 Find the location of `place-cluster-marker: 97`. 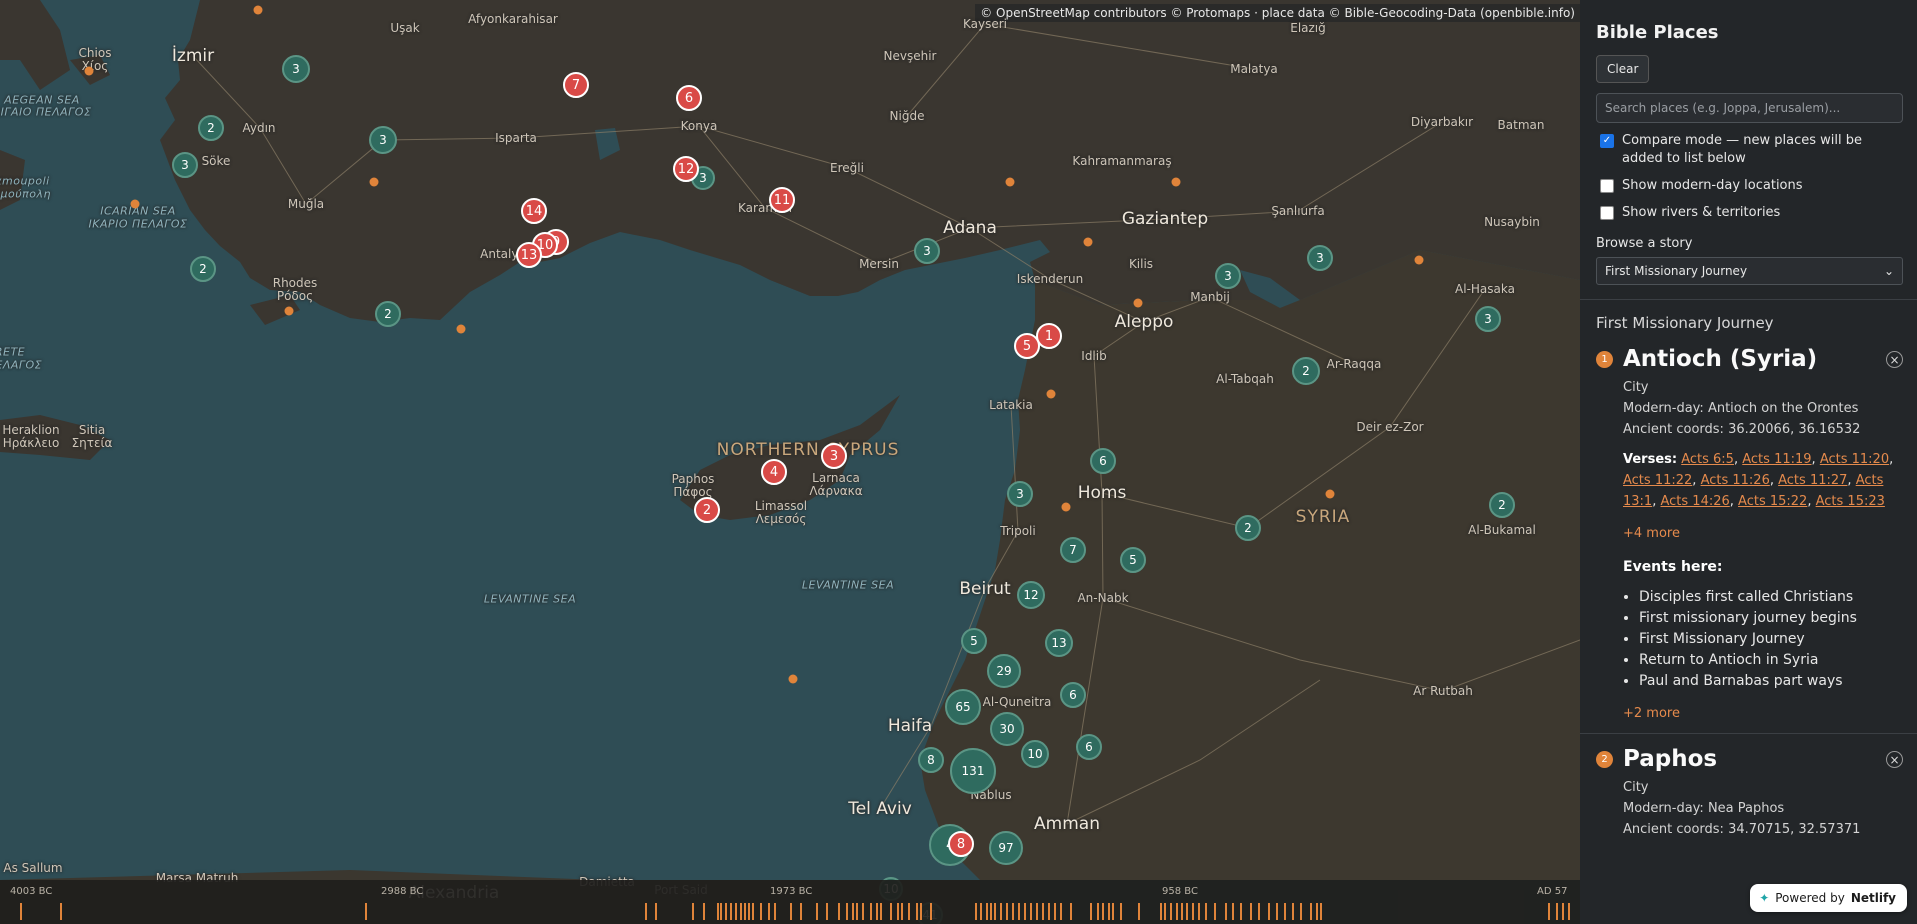

place-cluster-marker: 97 is located at coordinates (1006, 848).